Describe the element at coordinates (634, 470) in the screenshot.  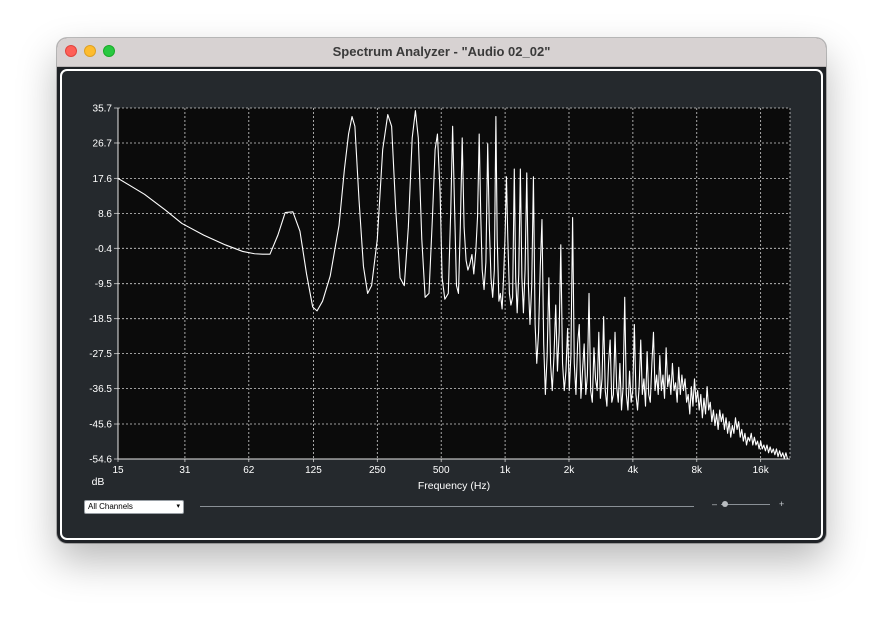
I see `x-tick-label: 4k` at that location.